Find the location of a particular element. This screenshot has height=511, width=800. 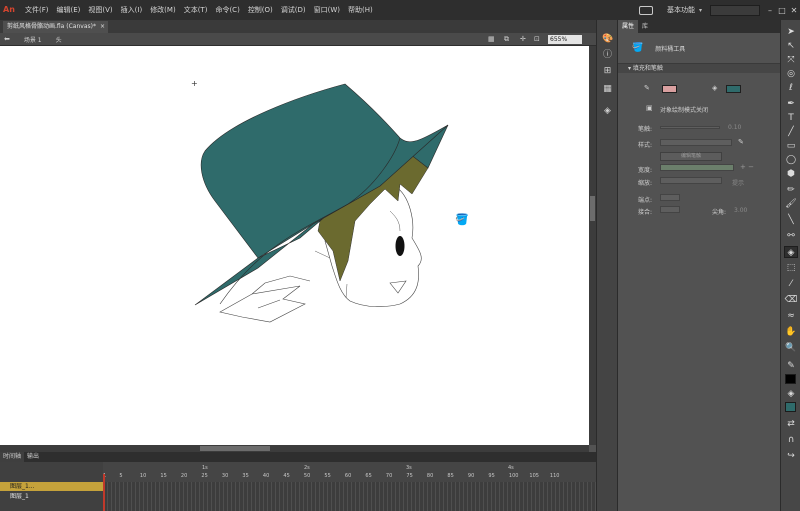

frame-tick-label: 20 is located at coordinates (184, 476).